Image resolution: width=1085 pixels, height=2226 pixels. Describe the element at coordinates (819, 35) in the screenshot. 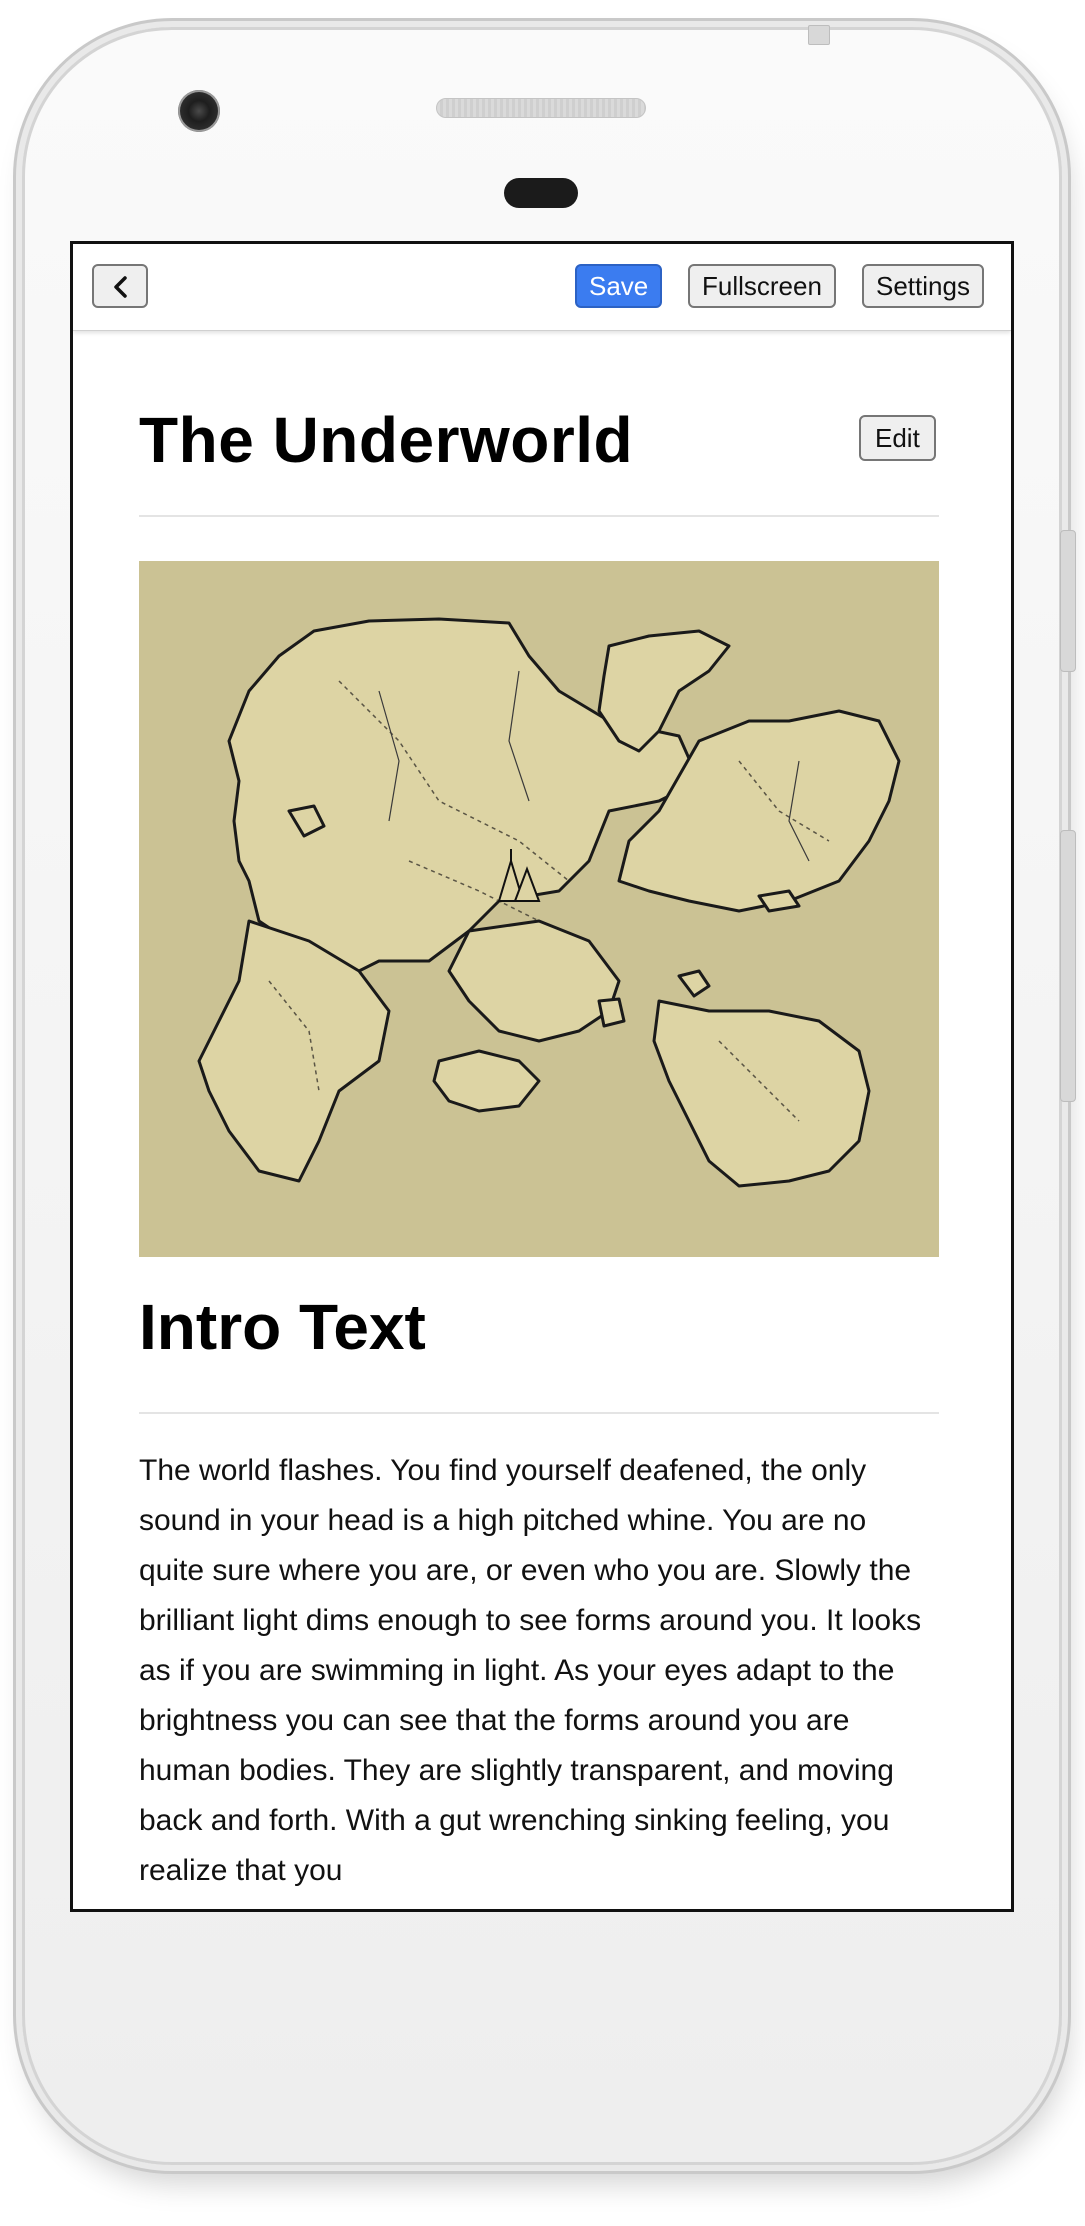

I see `phone-top-button` at that location.